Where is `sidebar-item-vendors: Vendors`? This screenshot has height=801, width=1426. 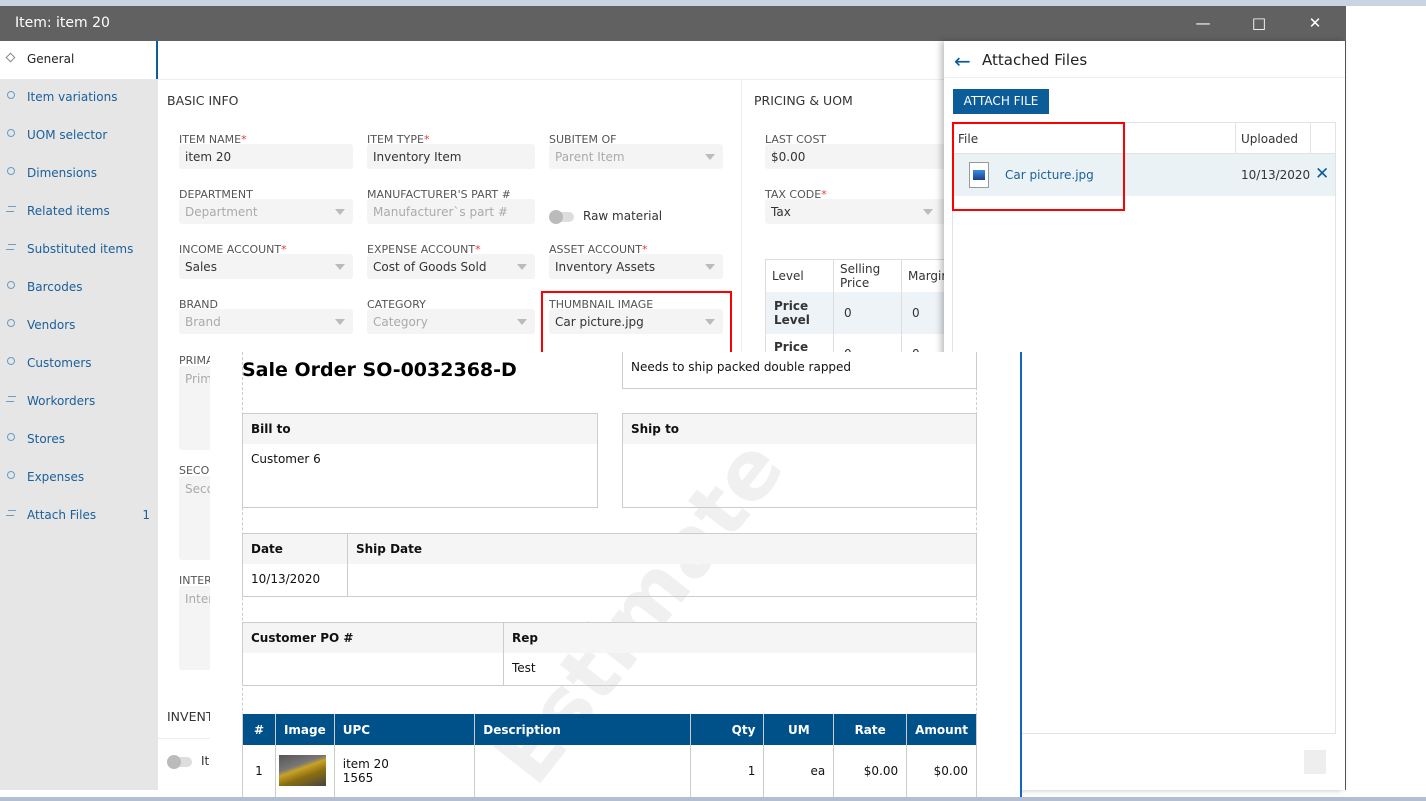 sidebar-item-vendors: Vendors is located at coordinates (79, 326).